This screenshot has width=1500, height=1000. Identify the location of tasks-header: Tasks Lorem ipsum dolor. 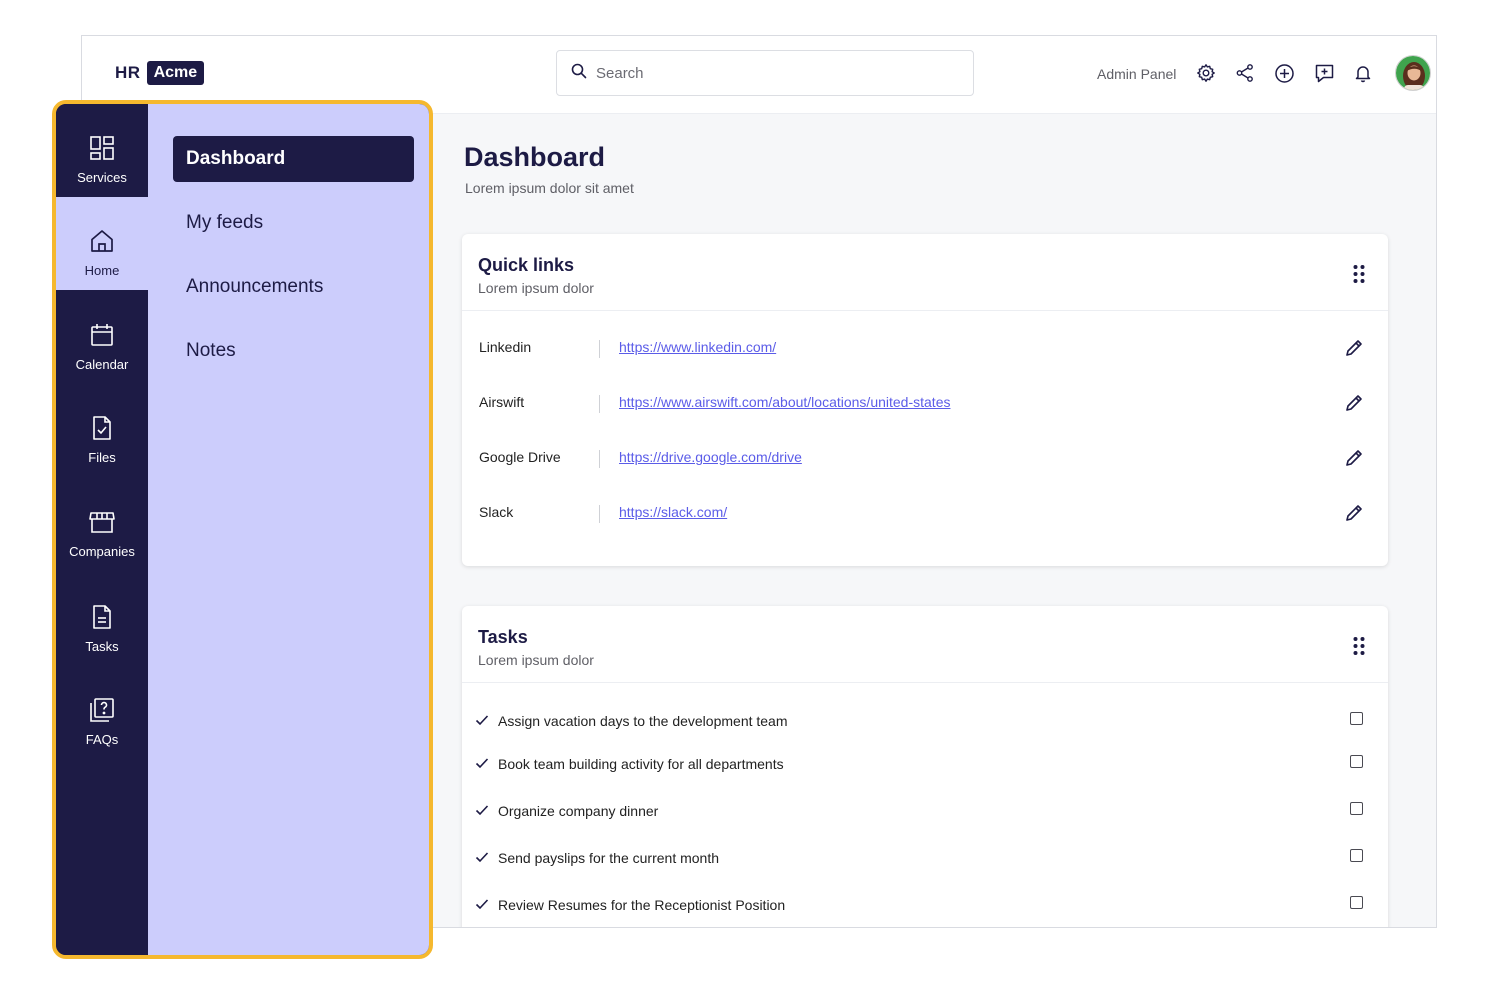
(925, 644).